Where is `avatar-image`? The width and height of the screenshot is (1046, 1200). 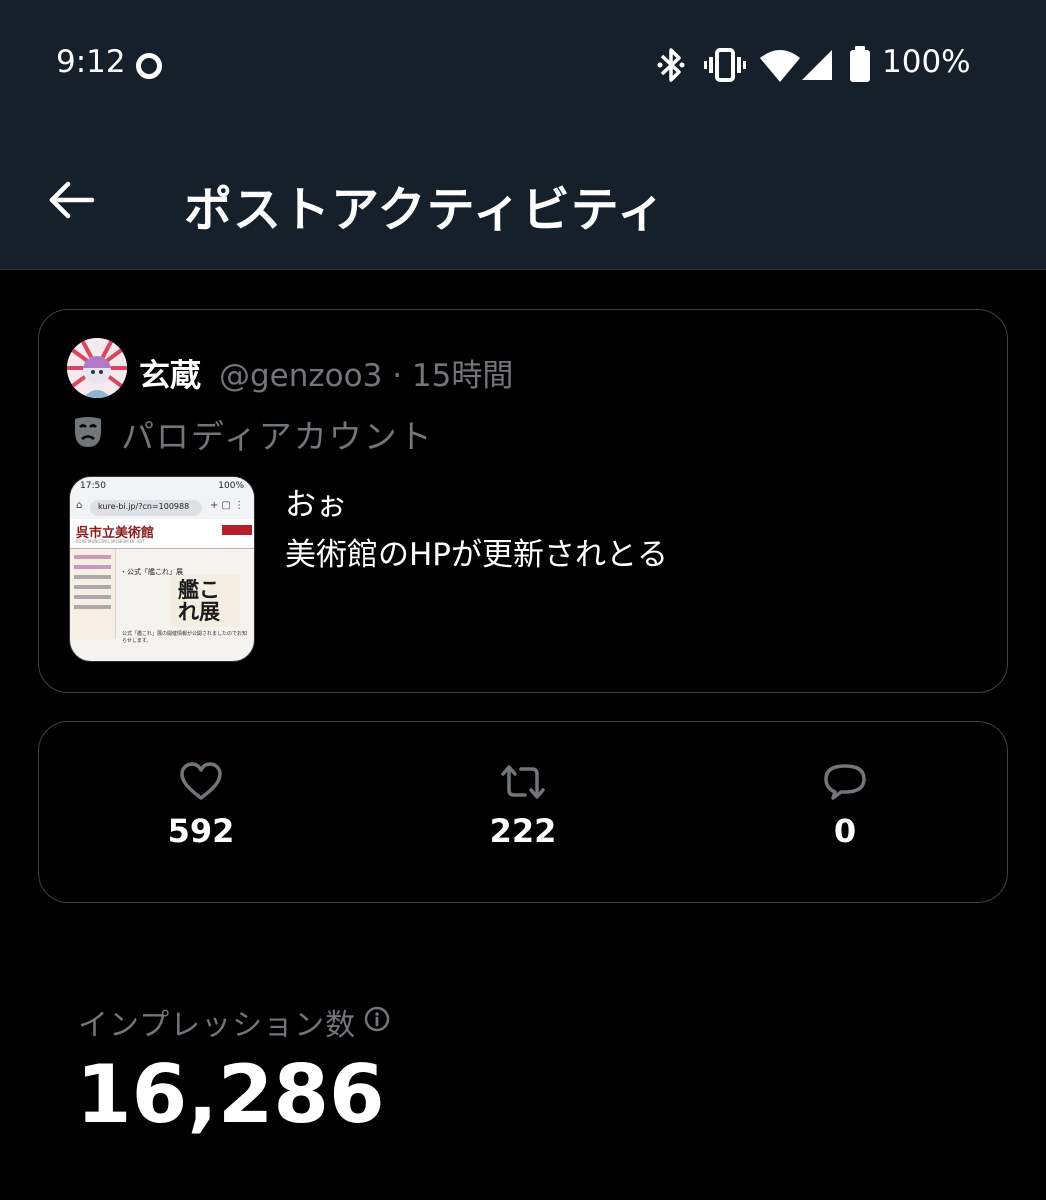 avatar-image is located at coordinates (97, 368).